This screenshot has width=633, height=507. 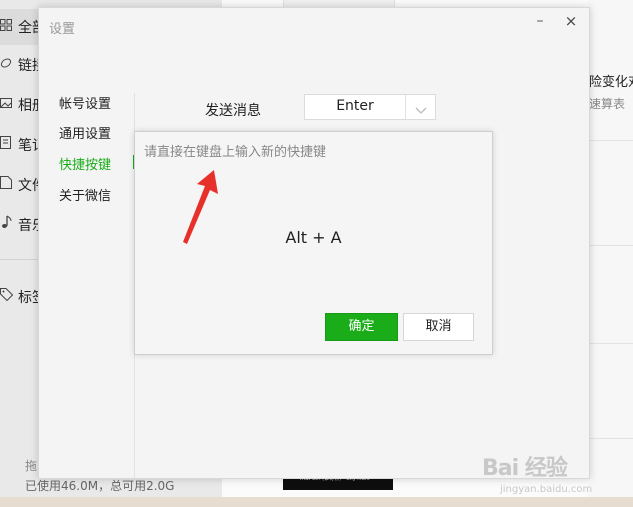 What do you see at coordinates (438, 327) in the screenshot?
I see `cancel-button: 取消` at bounding box center [438, 327].